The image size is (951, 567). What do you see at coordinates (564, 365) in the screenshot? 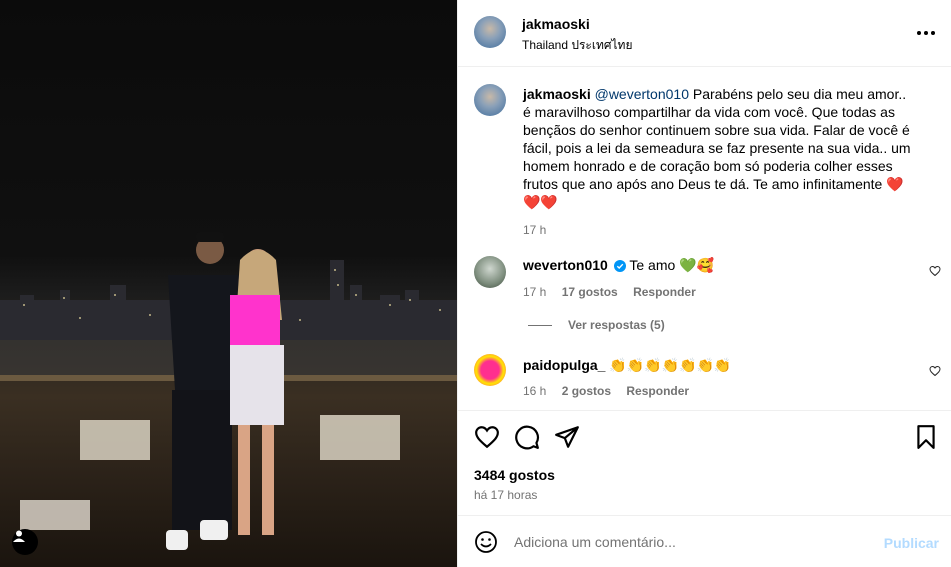
I see `comment-author: paidopulga_` at bounding box center [564, 365].